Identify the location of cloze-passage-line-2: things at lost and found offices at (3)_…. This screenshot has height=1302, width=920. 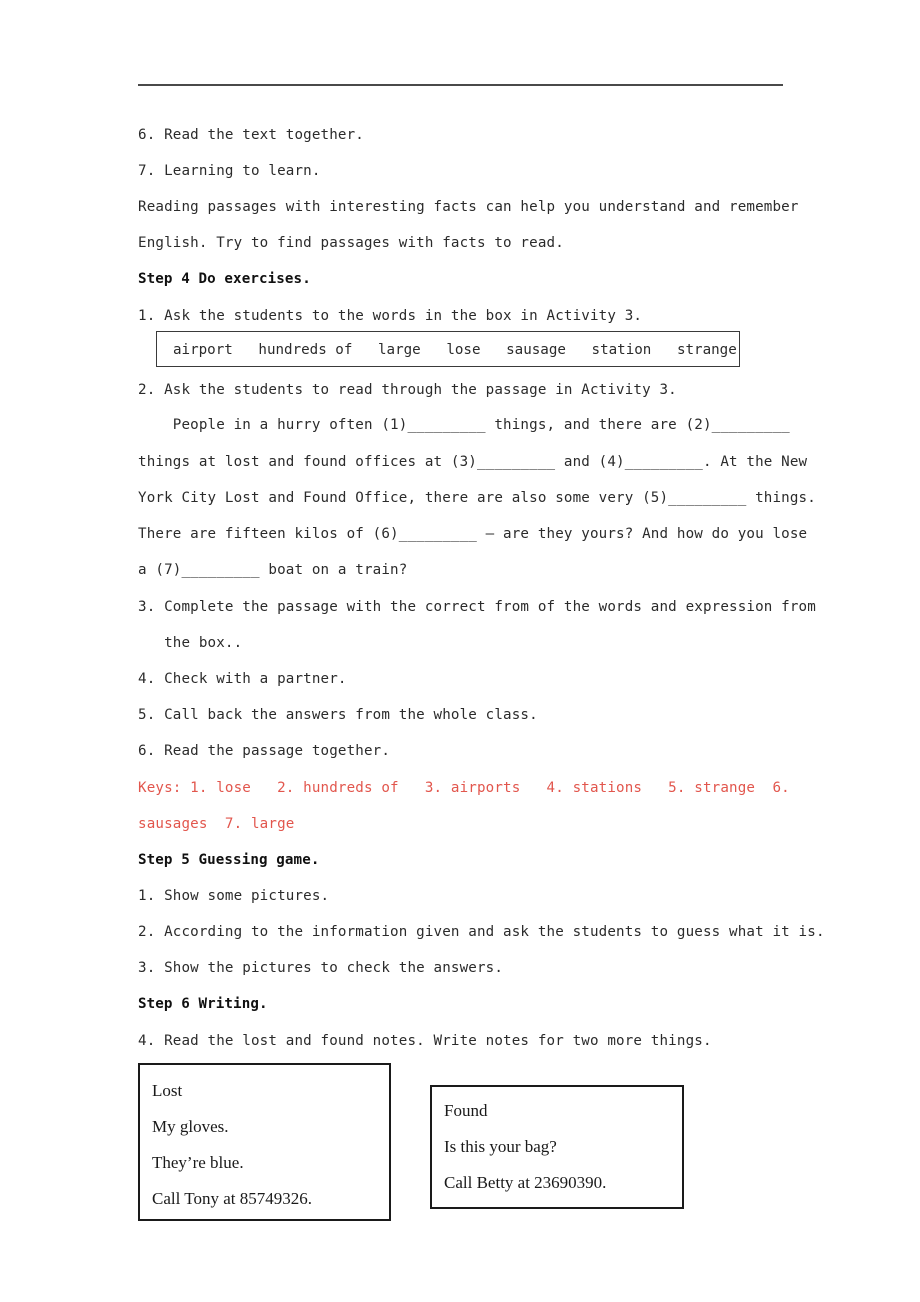
(473, 462).